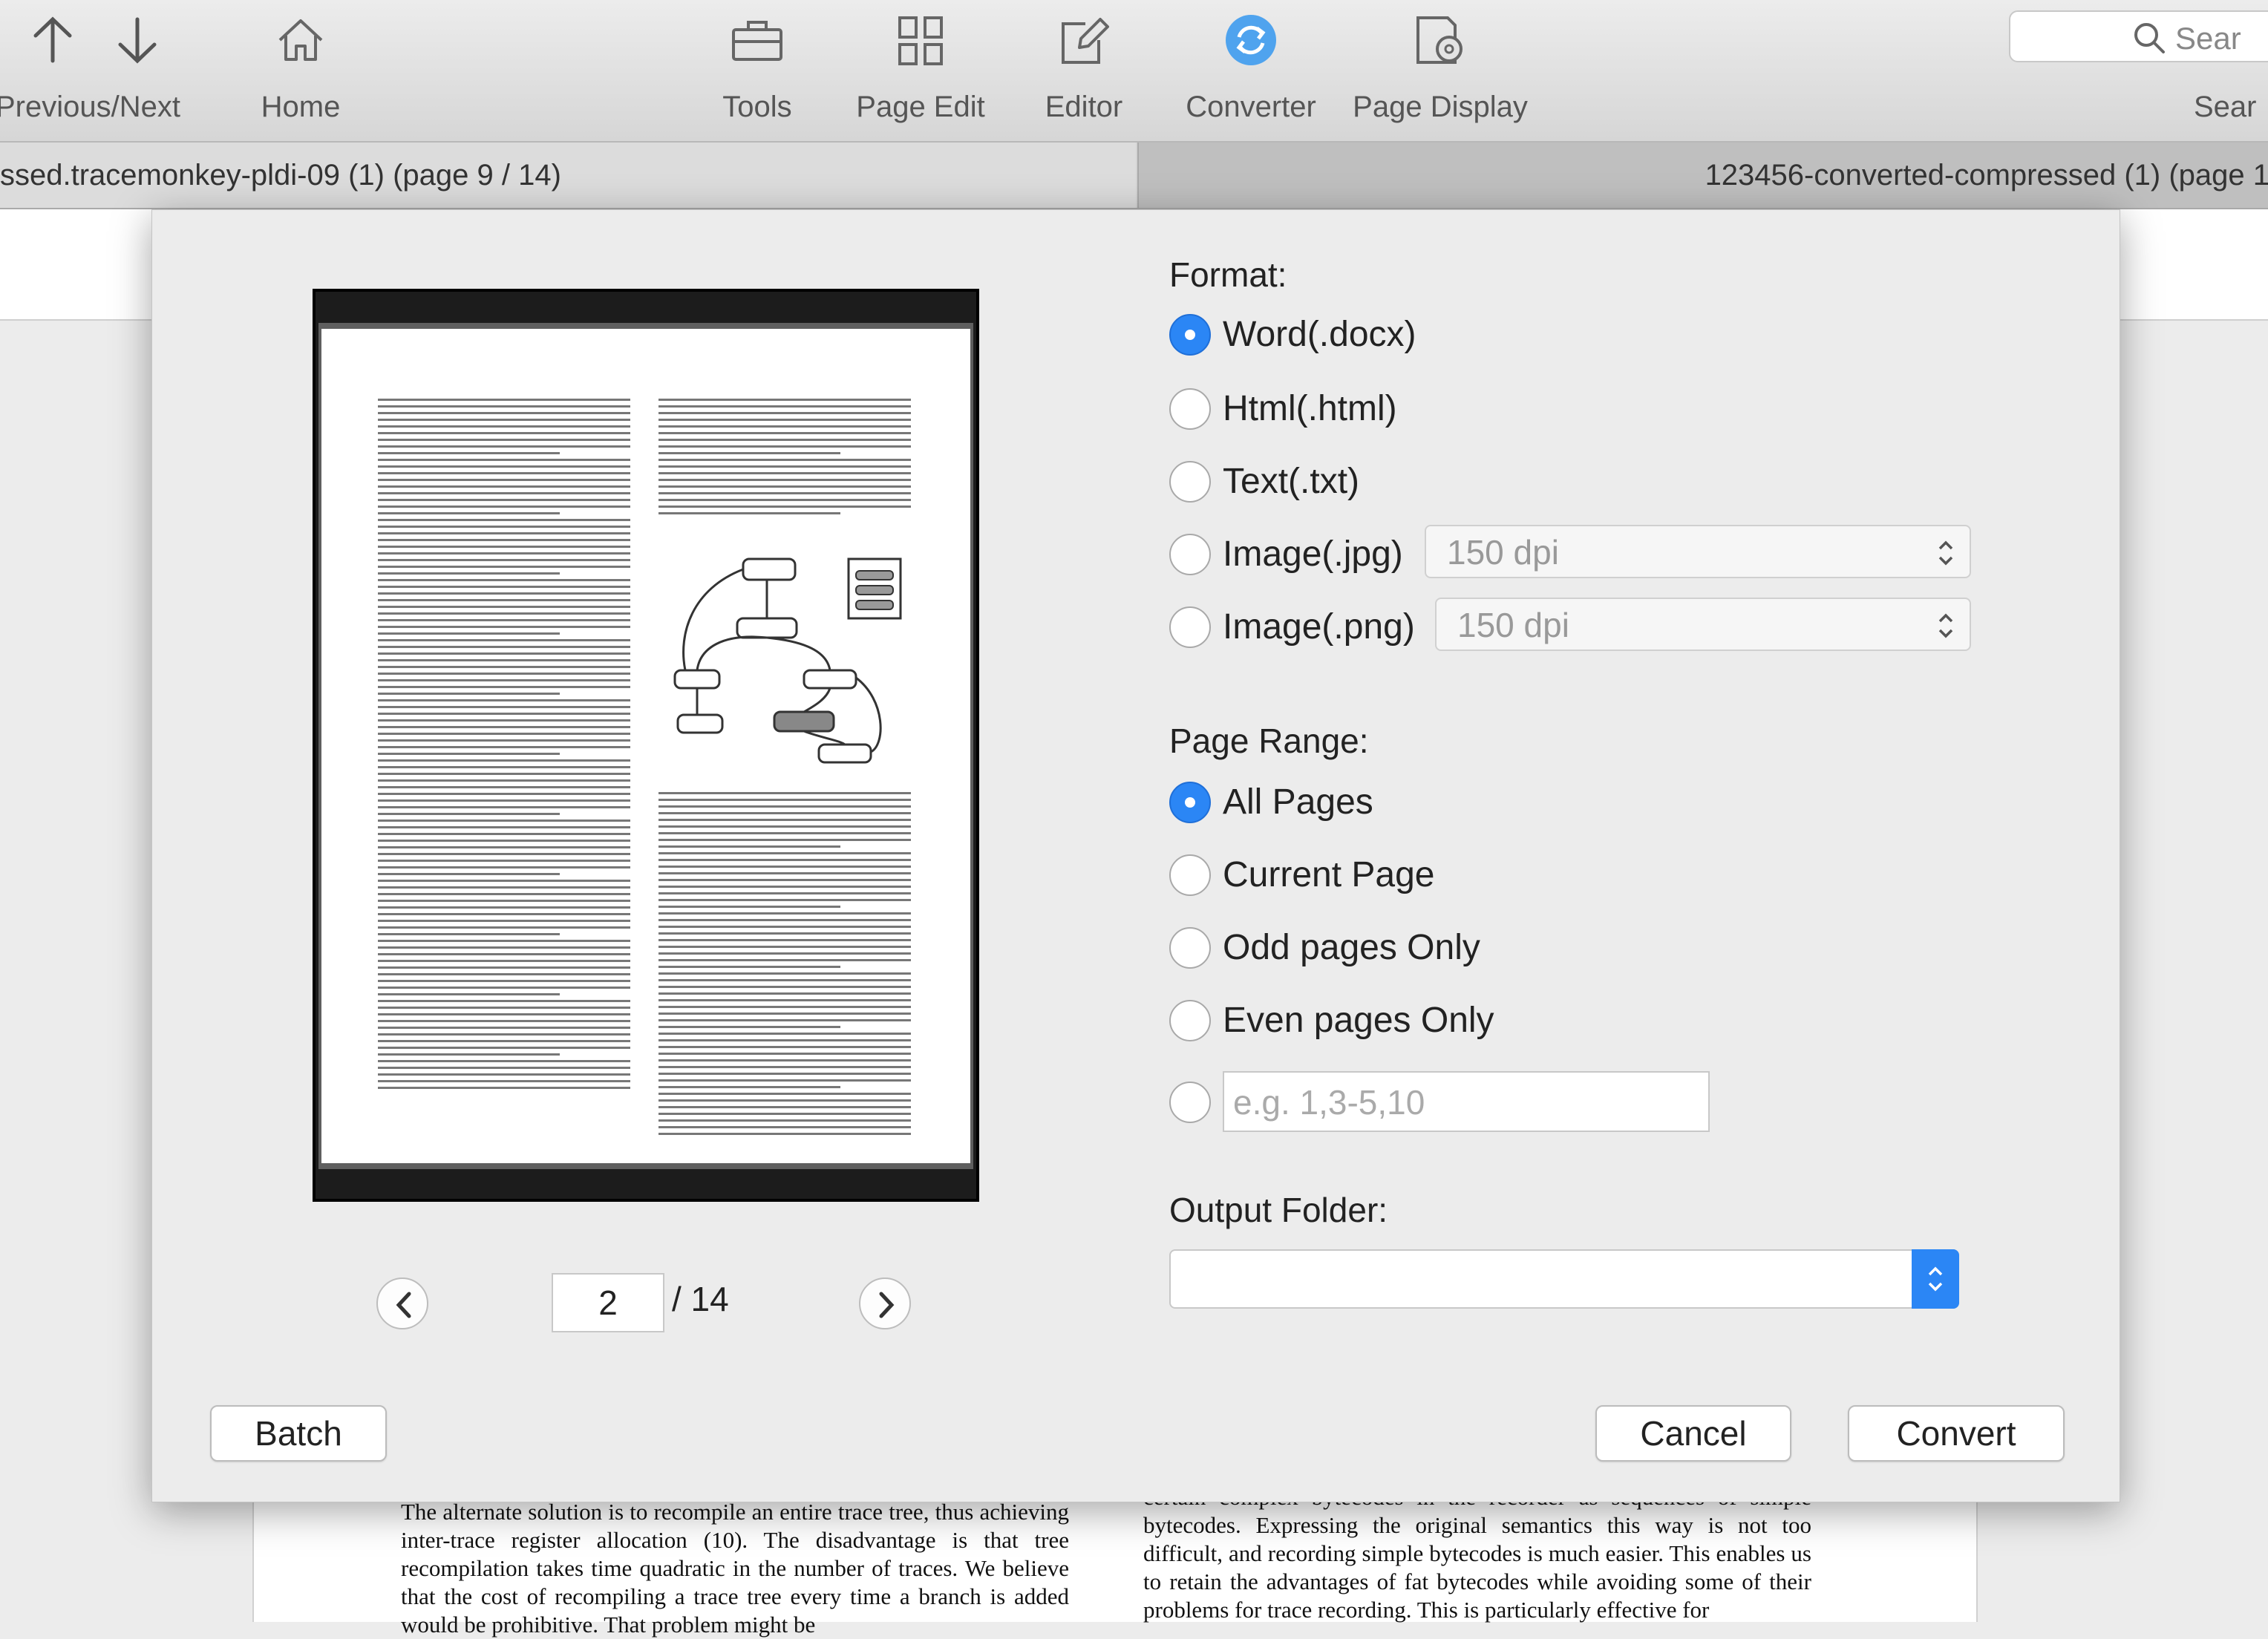 This screenshot has width=2268, height=1639. What do you see at coordinates (757, 41) in the screenshot?
I see `toolbox-icon` at bounding box center [757, 41].